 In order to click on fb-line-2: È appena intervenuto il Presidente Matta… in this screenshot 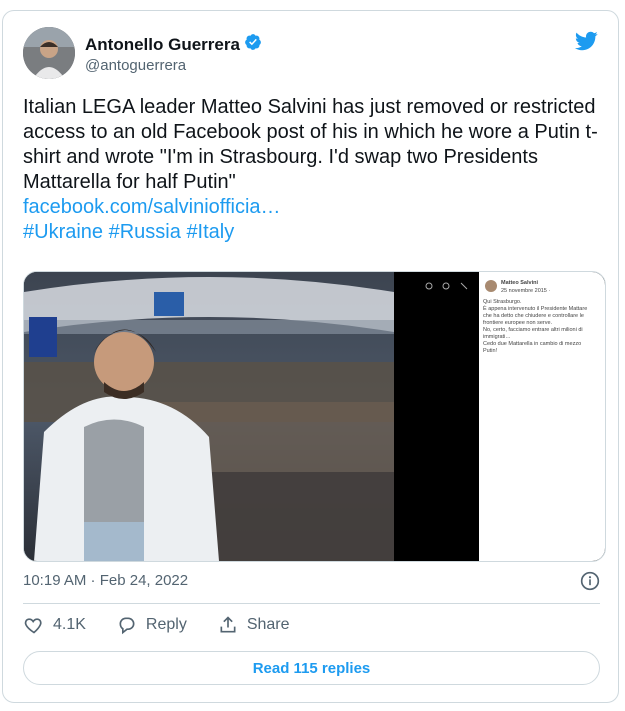, I will do `click(535, 308)`.